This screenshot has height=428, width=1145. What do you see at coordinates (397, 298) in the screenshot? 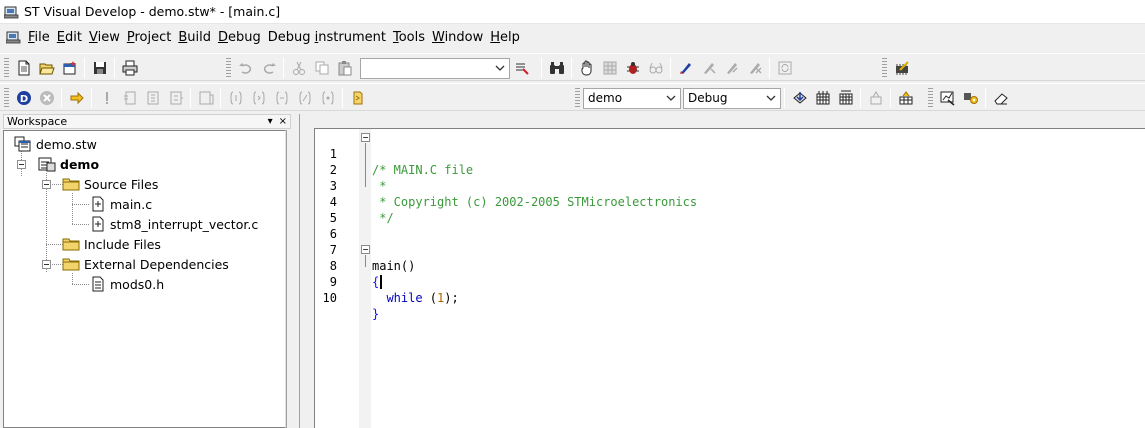
I see `keyword-while: while` at bounding box center [397, 298].